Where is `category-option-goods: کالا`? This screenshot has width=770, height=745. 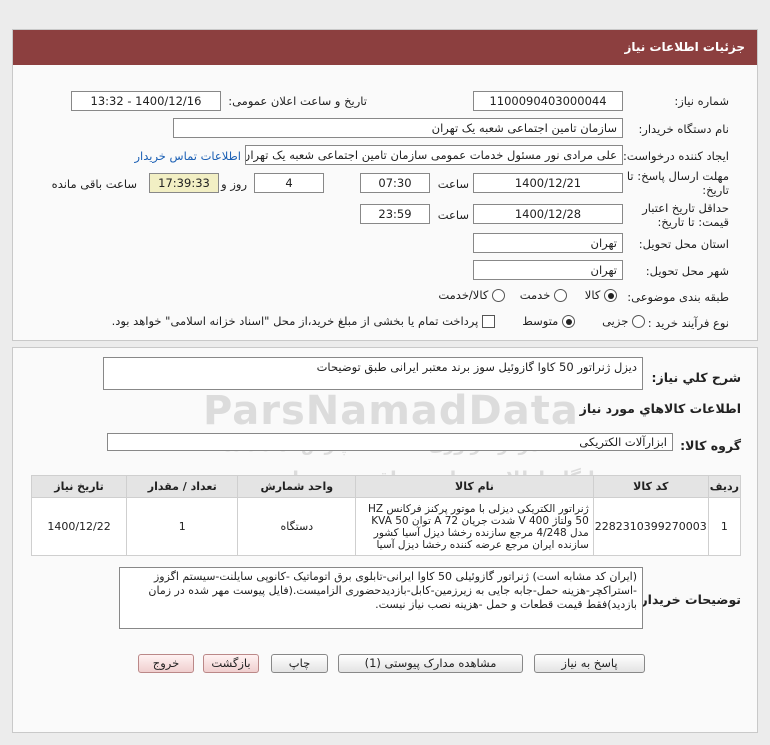
category-option-goods: کالا is located at coordinates (601, 295).